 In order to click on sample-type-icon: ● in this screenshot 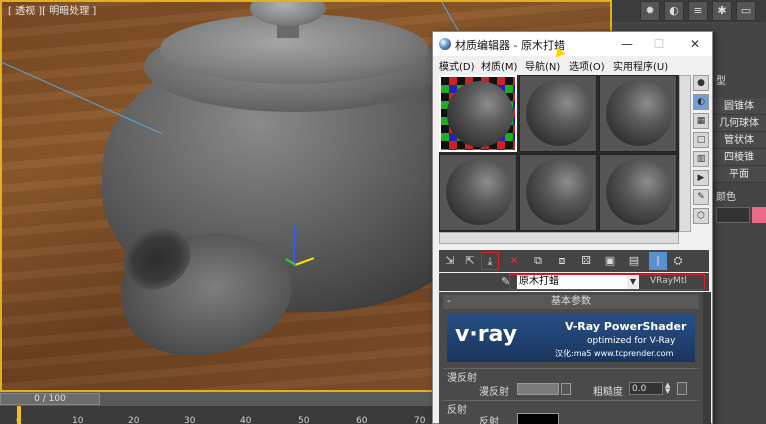, I will do `click(701, 83)`.